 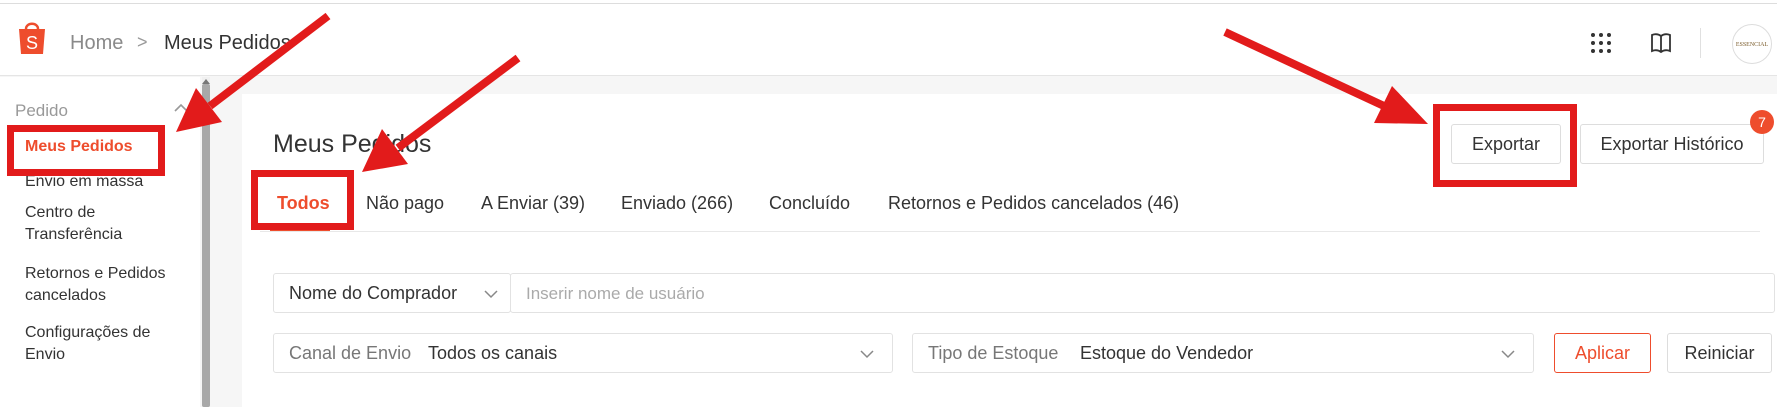 I want to click on shop-logo-icon: S, so click(x=32, y=38).